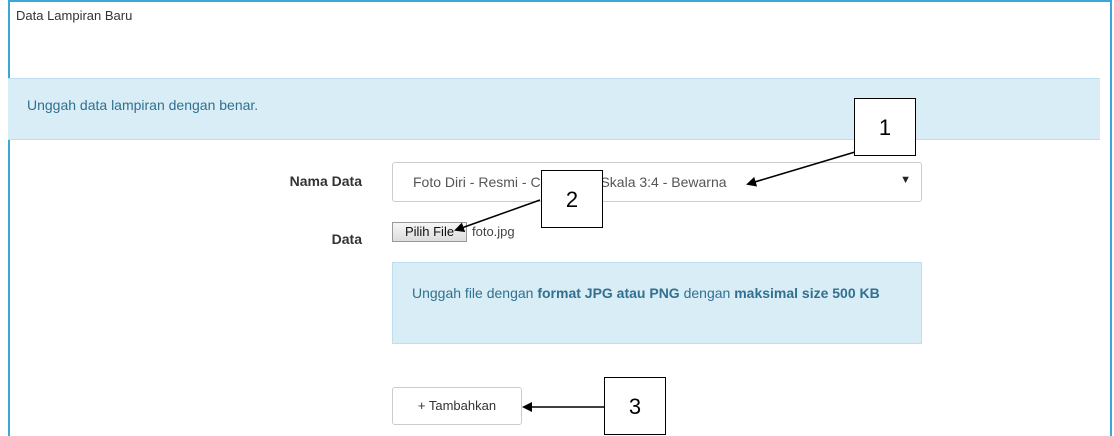 The height and width of the screenshot is (436, 1114). What do you see at coordinates (635, 406) in the screenshot?
I see `callout-3: 3` at bounding box center [635, 406].